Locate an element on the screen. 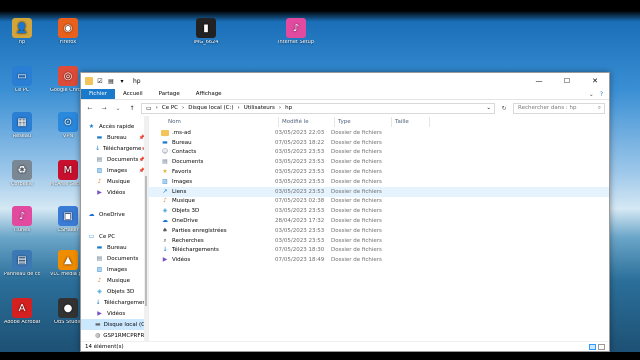 The width and height of the screenshot is (640, 360). nav-item: ▨ Images is located at coordinates (114, 269).